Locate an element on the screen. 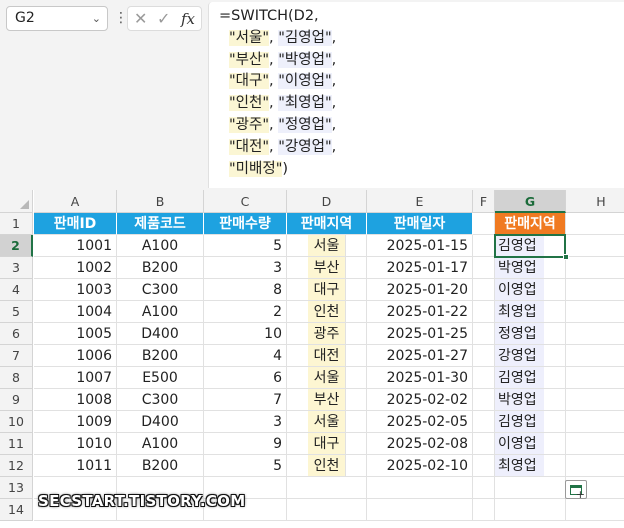 This screenshot has width=624, height=528. row-header-1: 1 is located at coordinates (16, 224).